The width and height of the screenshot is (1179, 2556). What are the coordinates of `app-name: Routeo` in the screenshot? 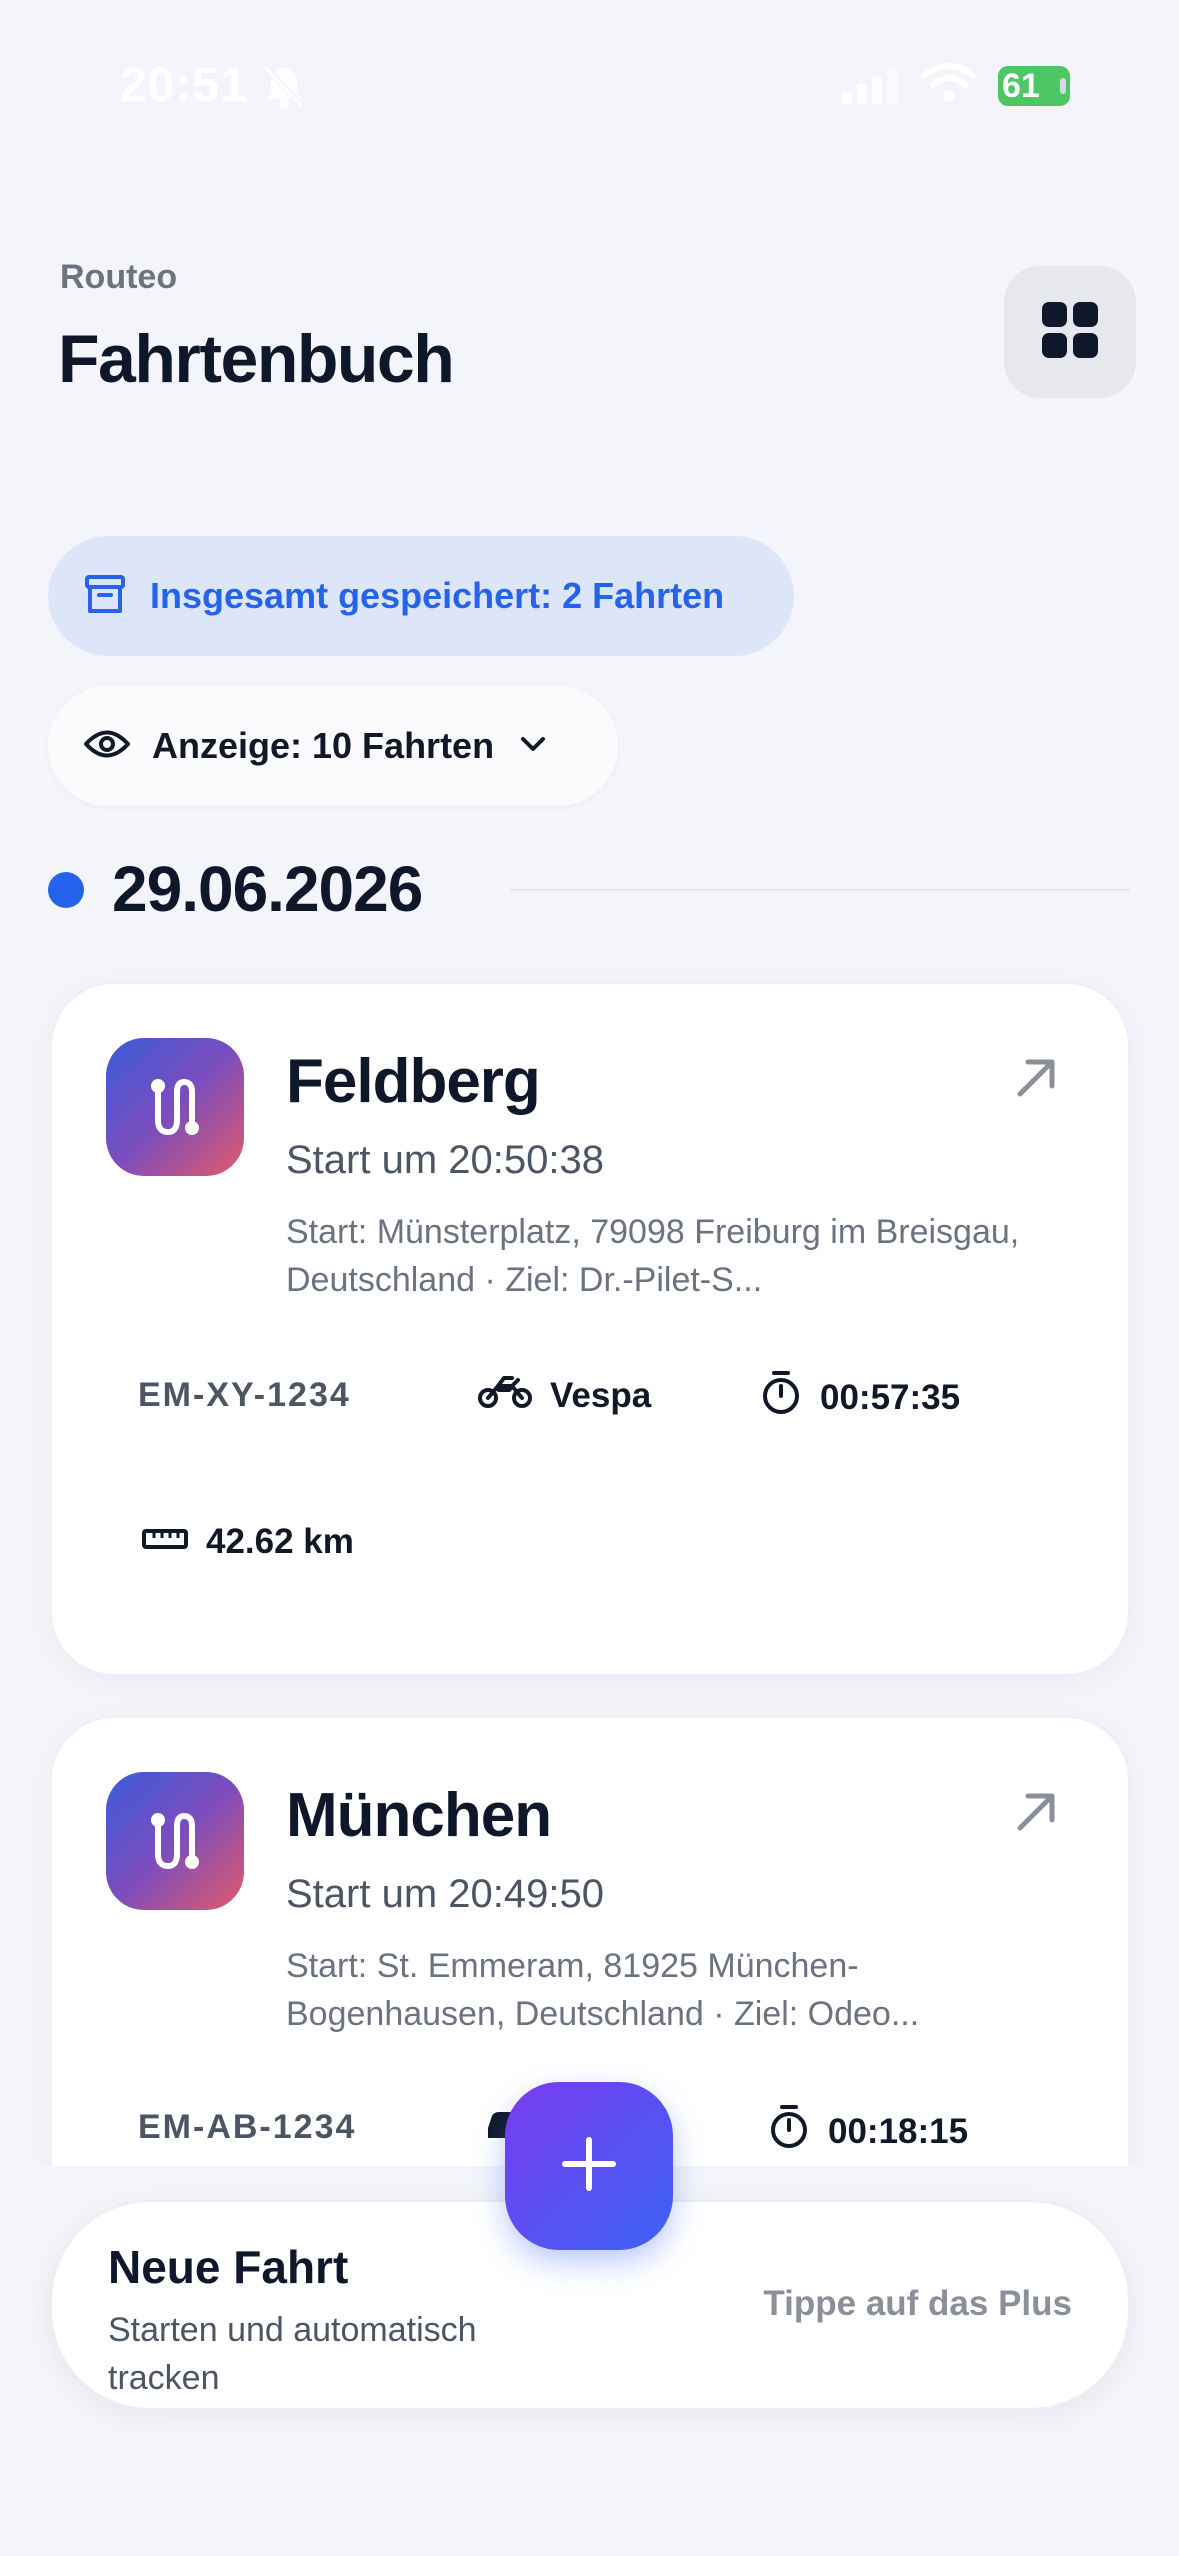 It's located at (119, 277).